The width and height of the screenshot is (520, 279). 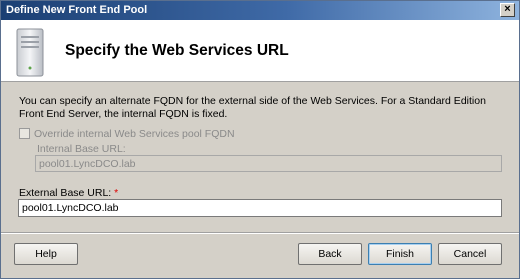 I want to click on close-icon: ×, so click(x=507, y=9).